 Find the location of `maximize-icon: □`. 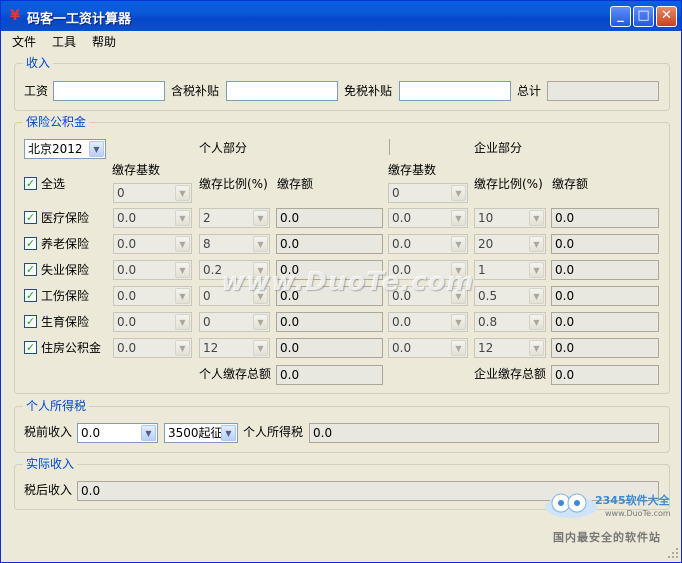

maximize-icon: □ is located at coordinates (643, 15).